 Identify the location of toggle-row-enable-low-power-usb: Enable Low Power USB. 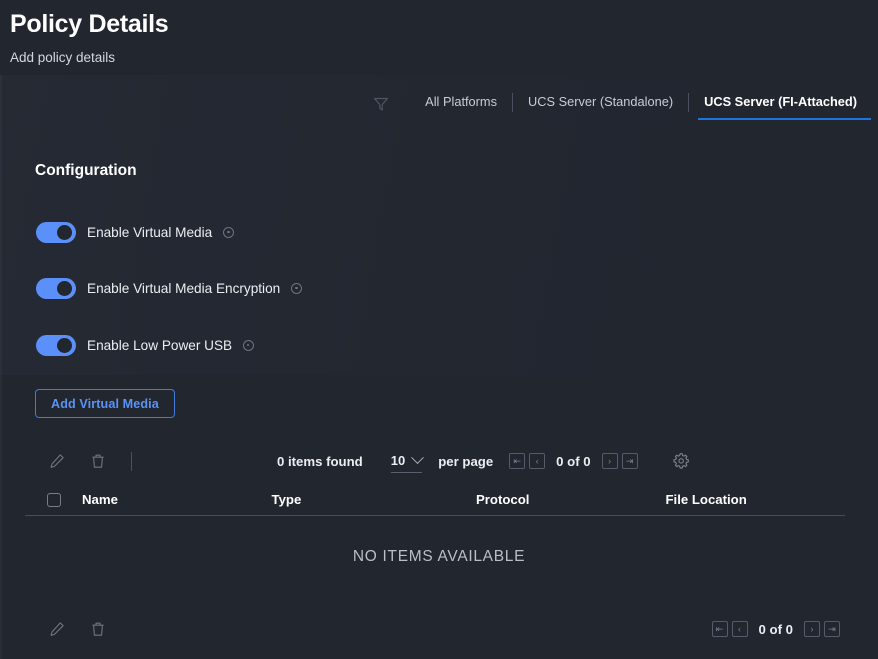
(145, 345).